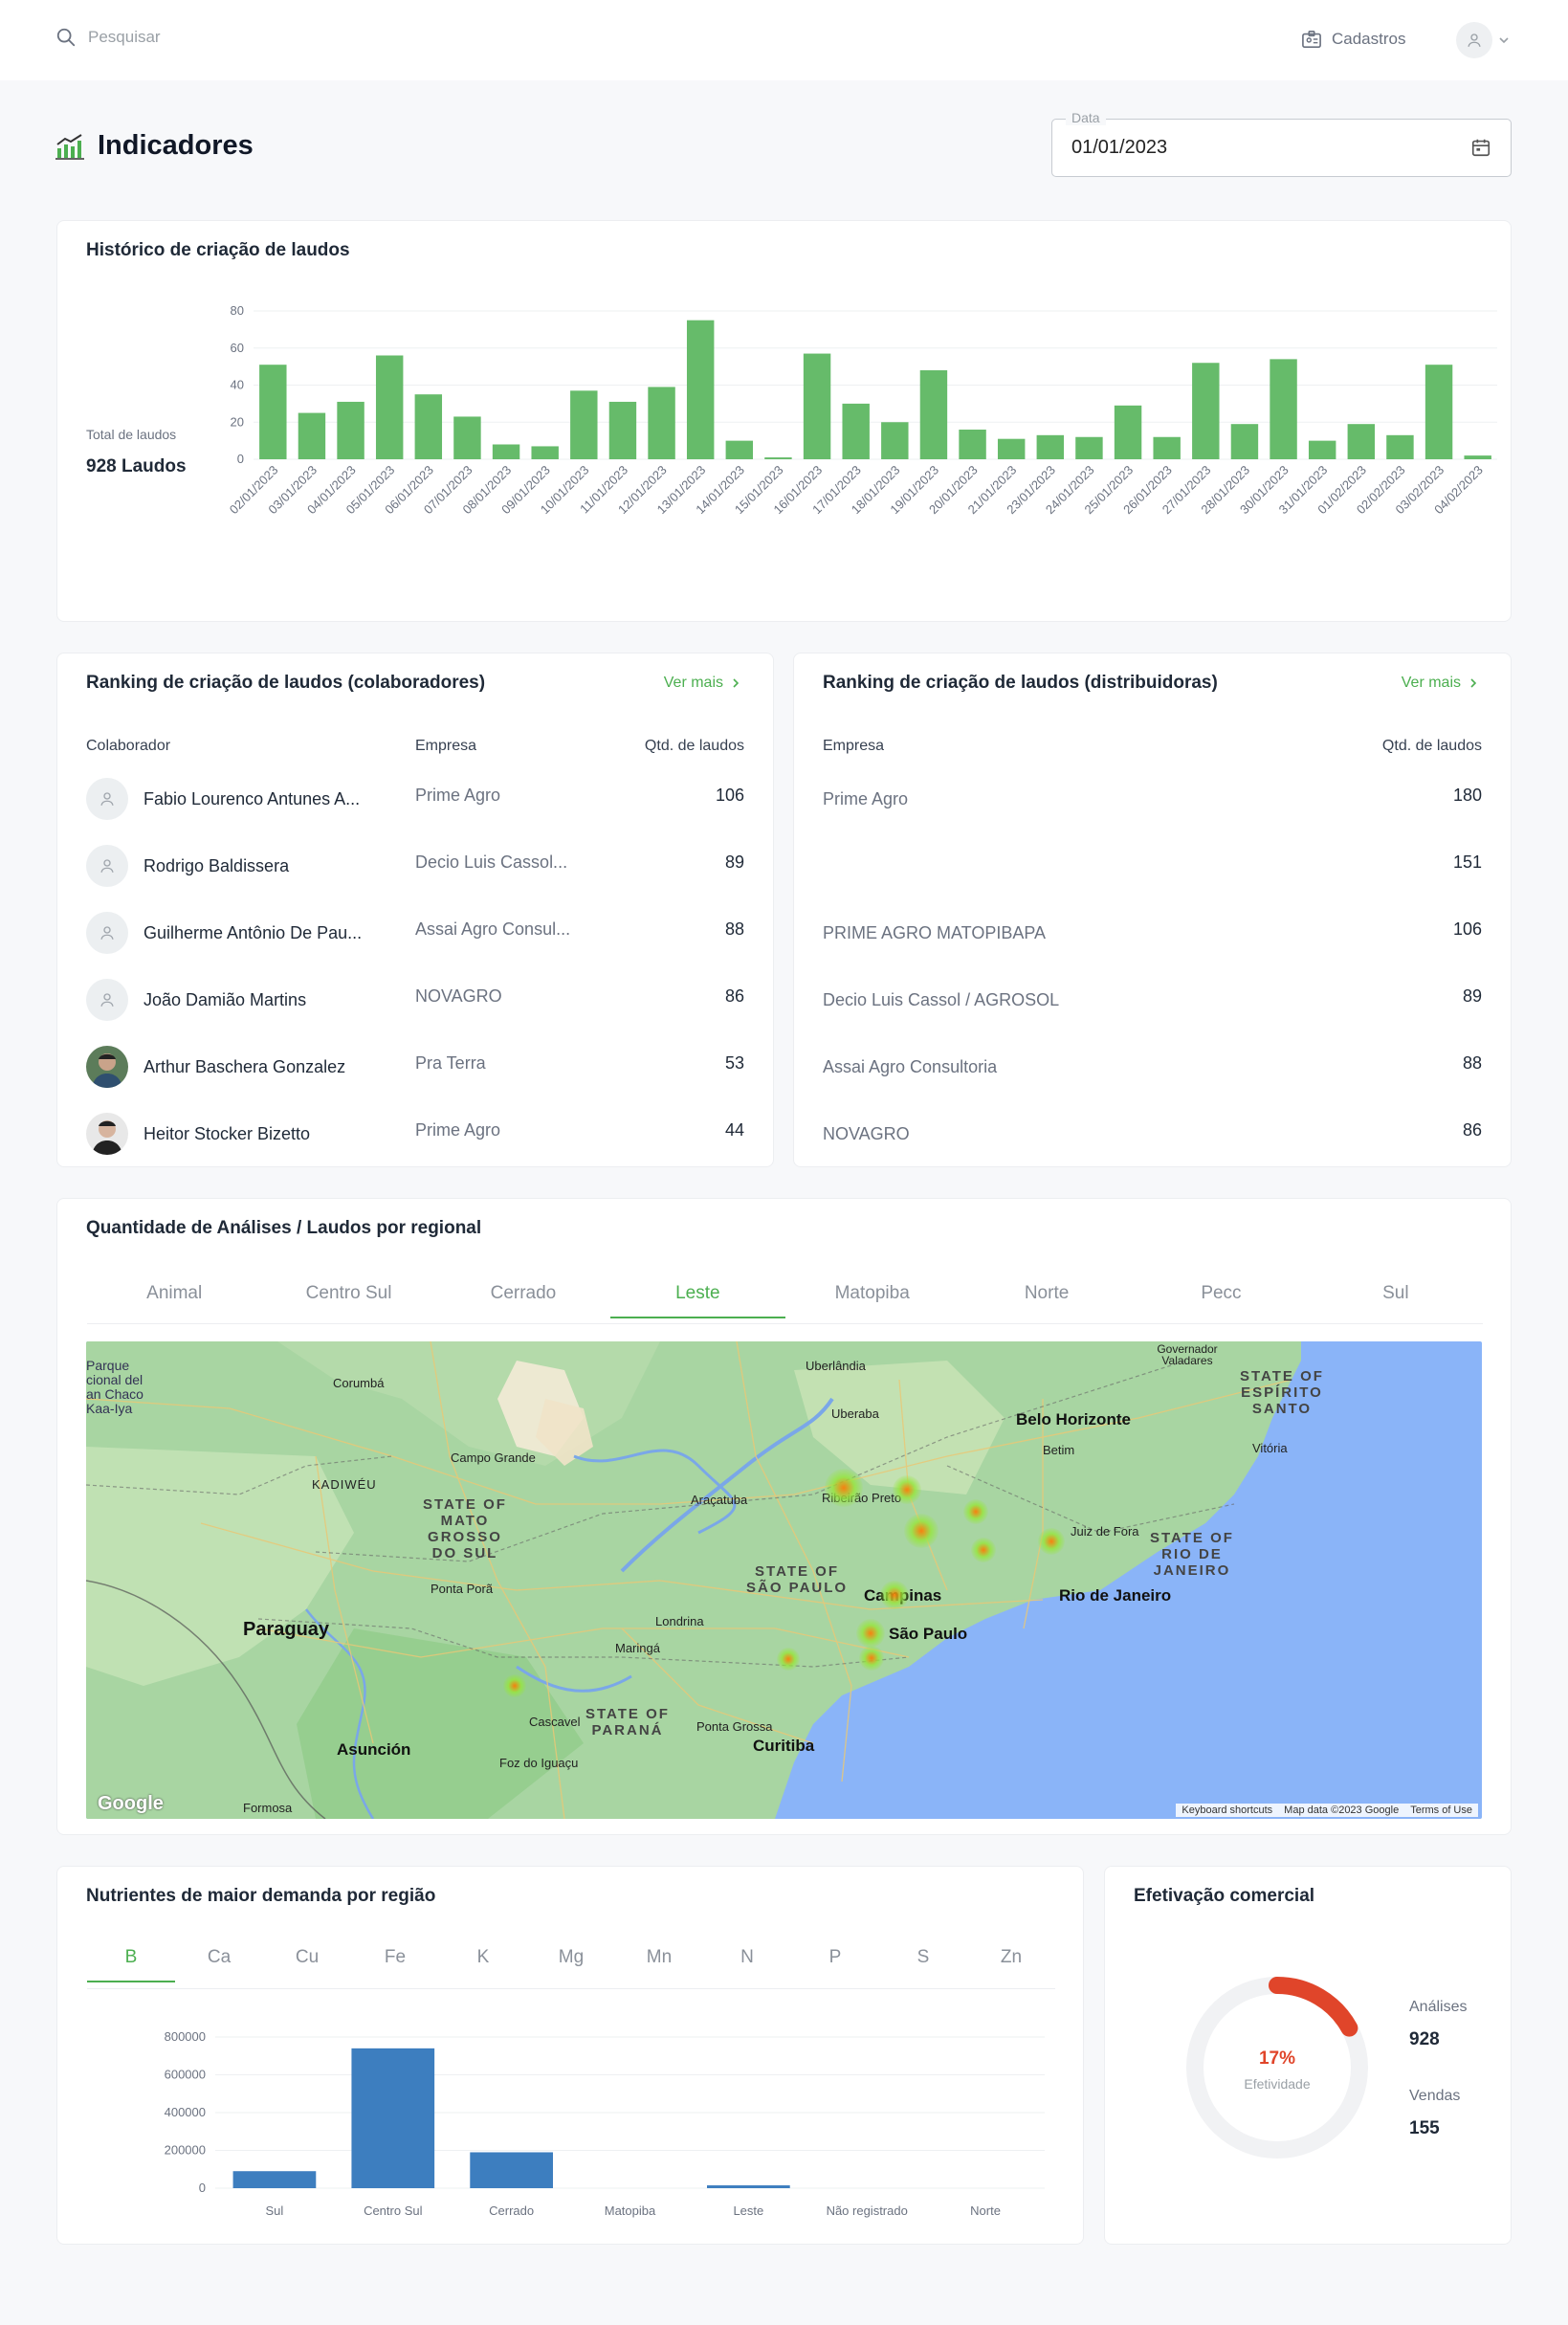  What do you see at coordinates (1342, 1810) in the screenshot?
I see `map-data-credit: Map data ©2023 Google` at bounding box center [1342, 1810].